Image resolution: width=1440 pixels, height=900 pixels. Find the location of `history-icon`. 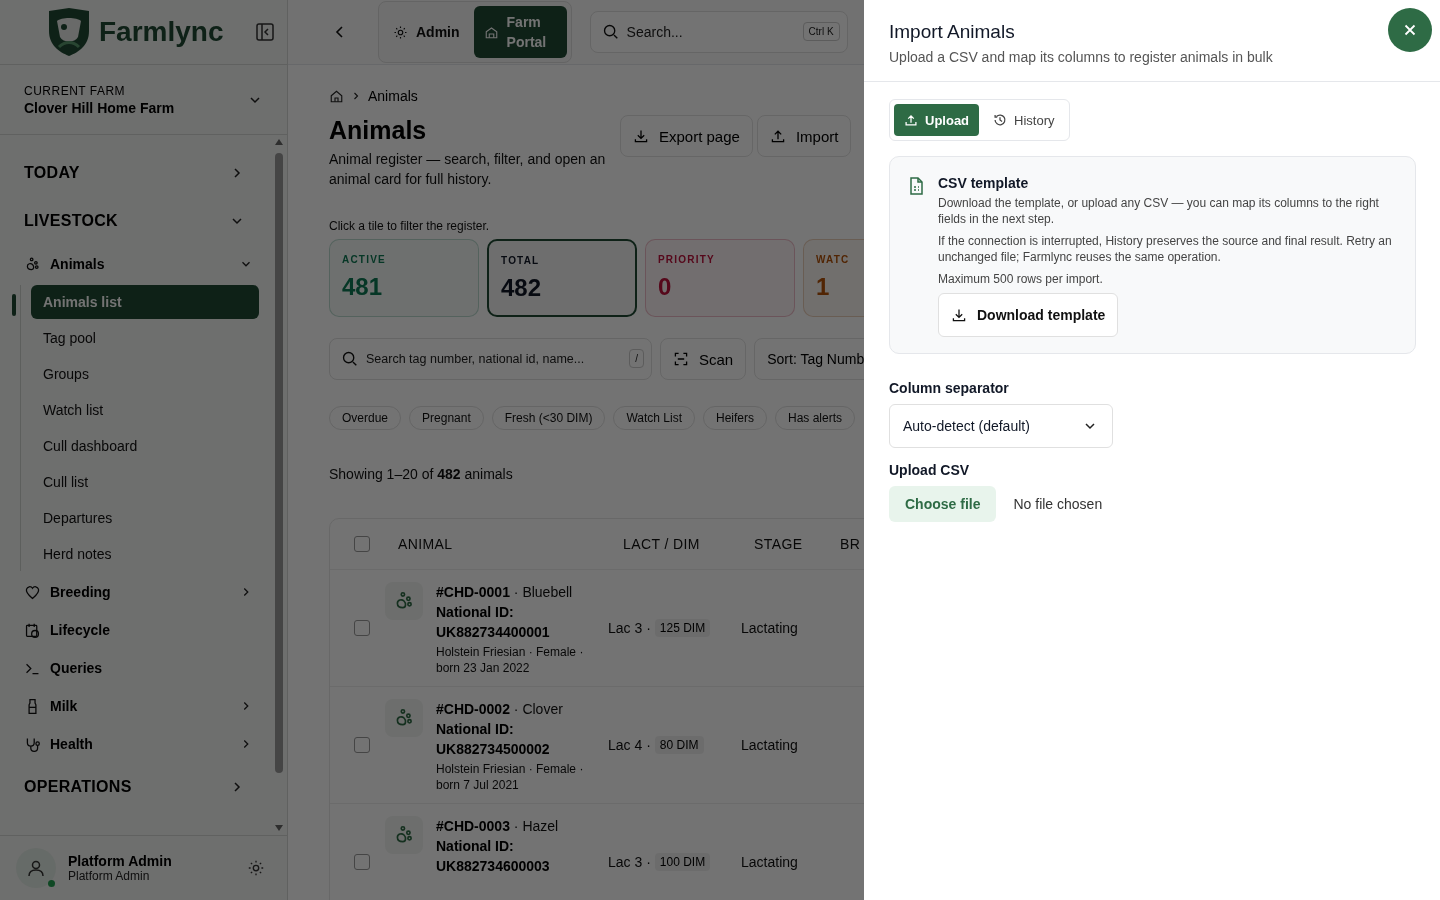

history-icon is located at coordinates (1000, 120).